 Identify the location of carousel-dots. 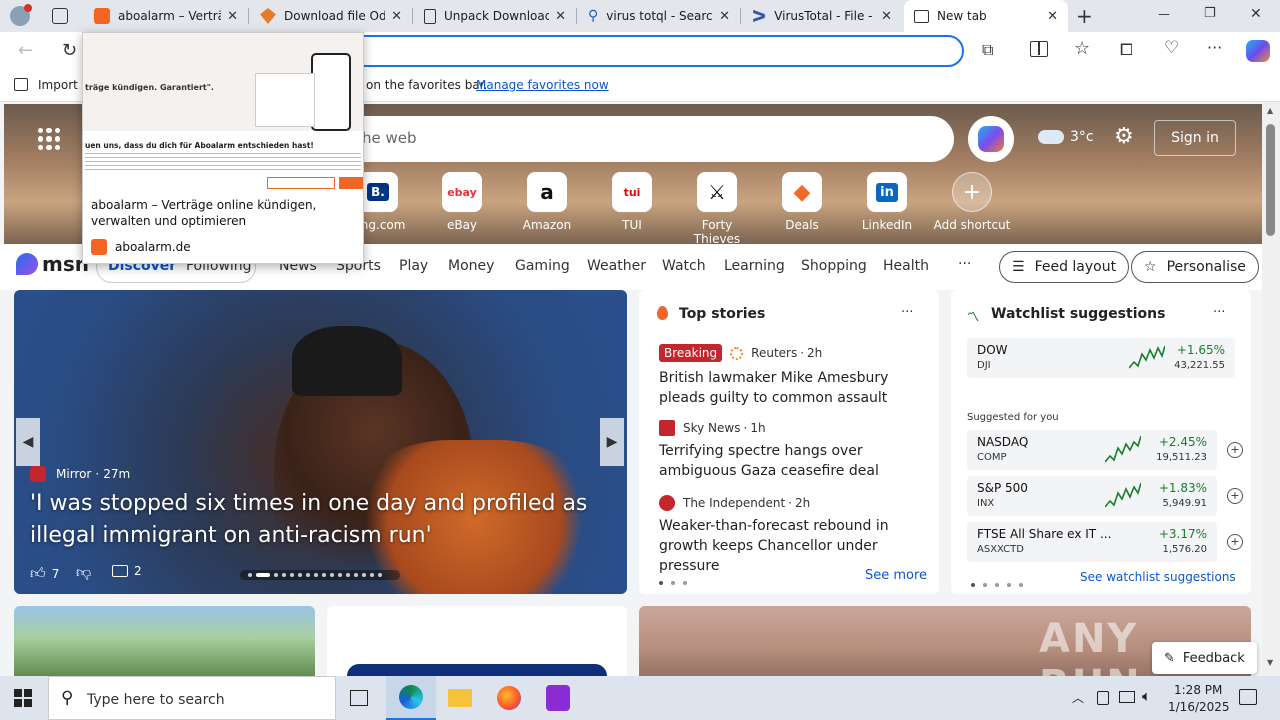
(320, 575).